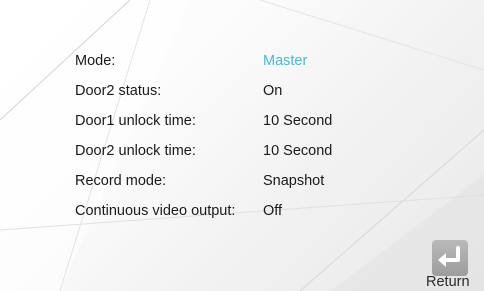  I want to click on setting-value: Off, so click(273, 211).